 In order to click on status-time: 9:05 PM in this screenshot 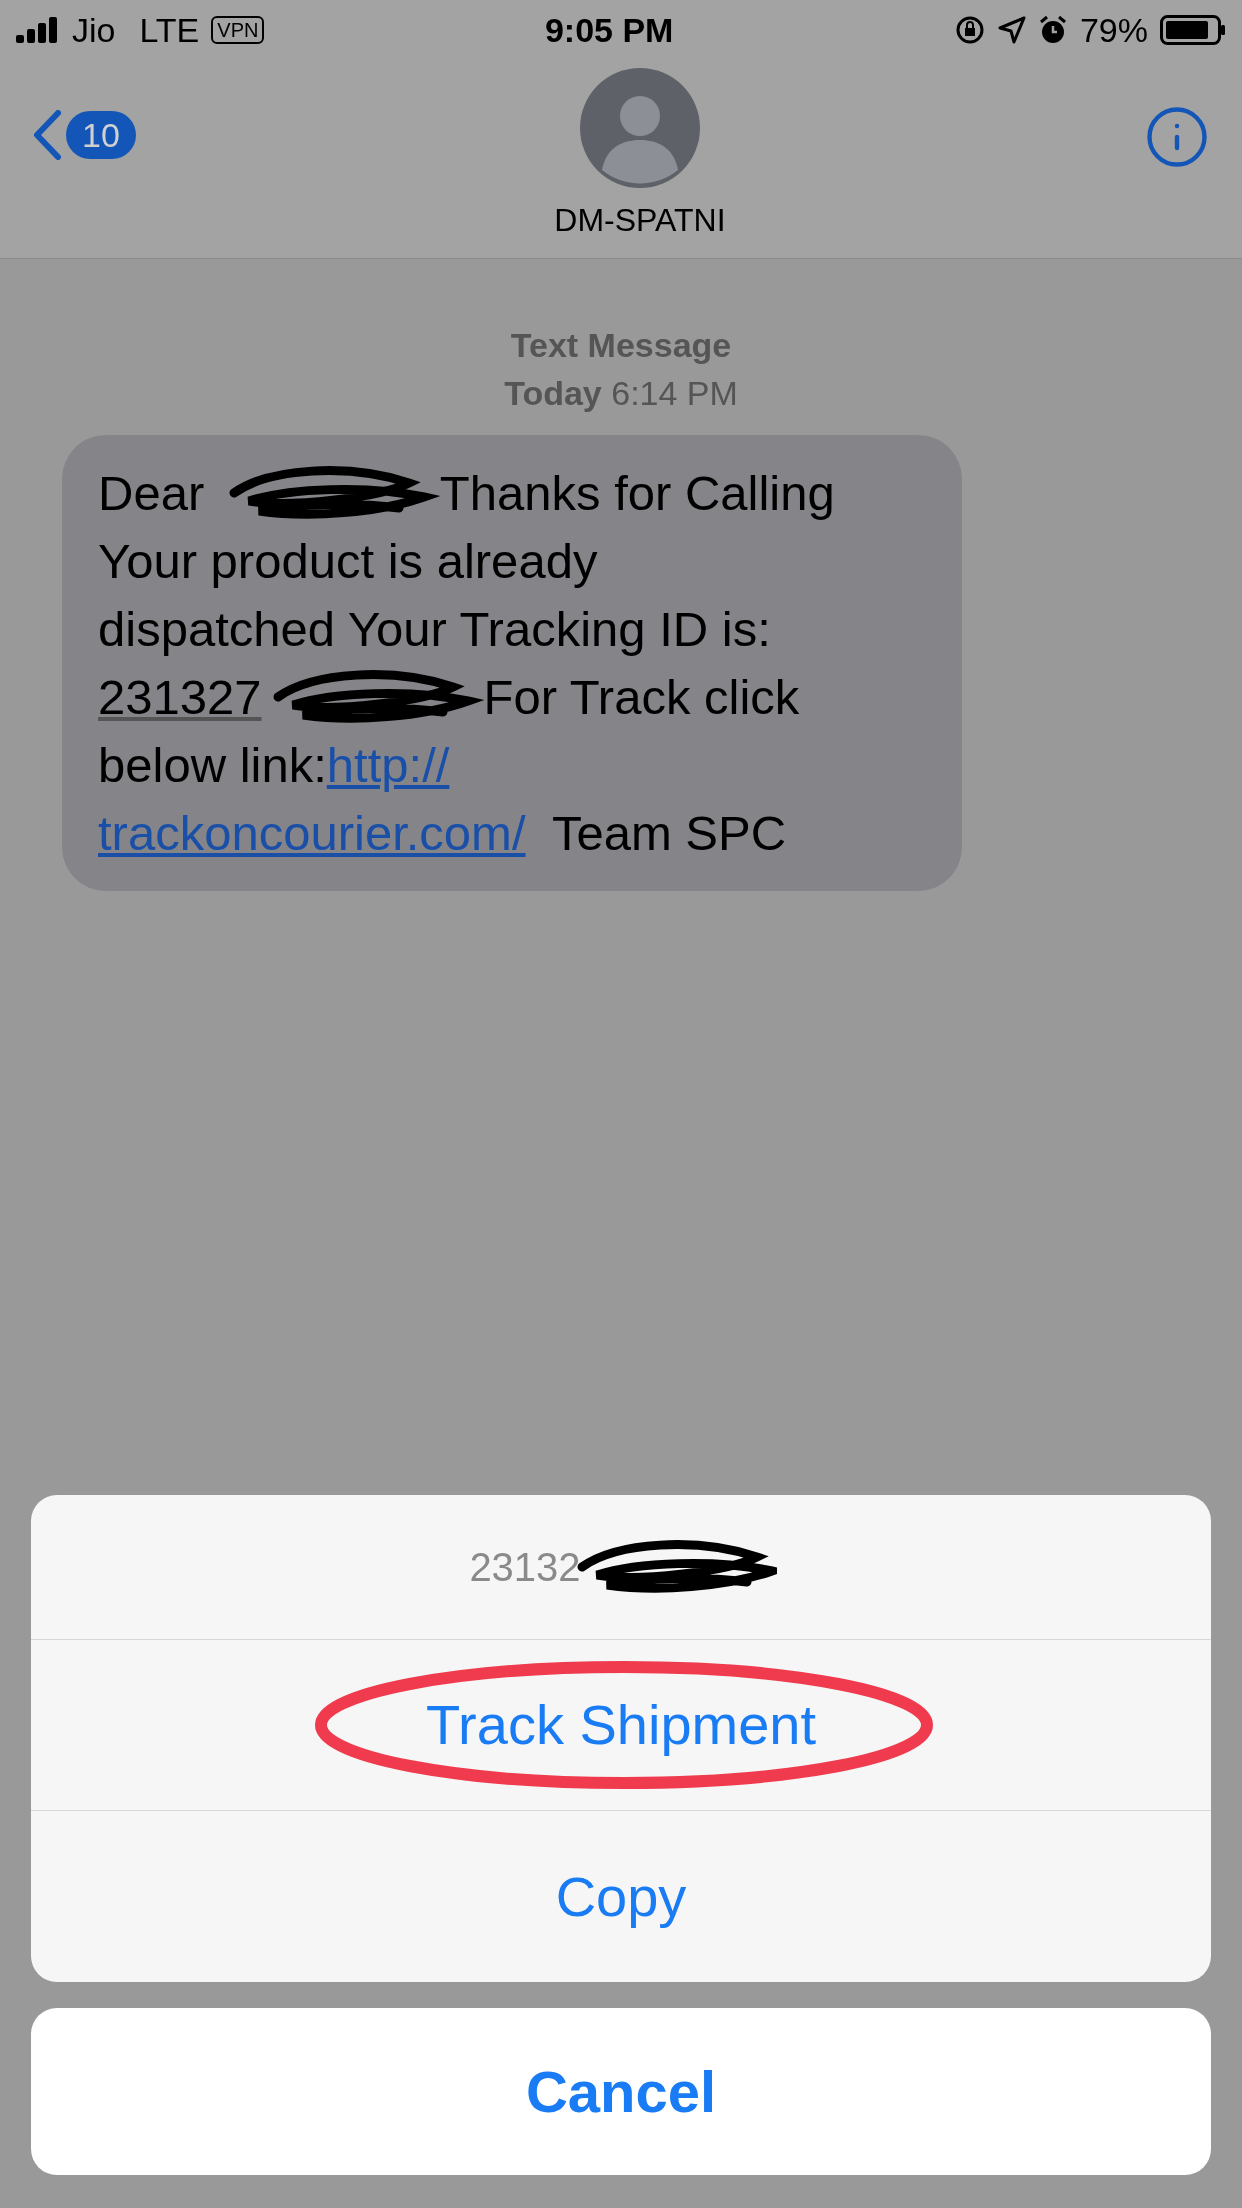, I will do `click(609, 30)`.